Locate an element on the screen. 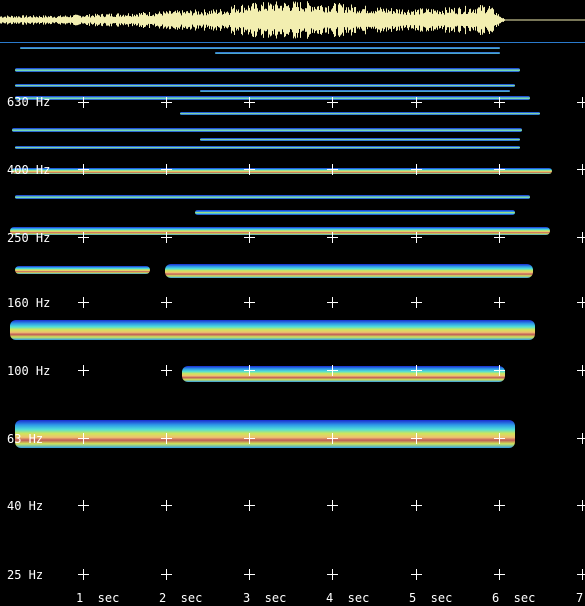 The height and width of the screenshot is (606, 585). freq-label-100: 100 Hz is located at coordinates (29, 371).